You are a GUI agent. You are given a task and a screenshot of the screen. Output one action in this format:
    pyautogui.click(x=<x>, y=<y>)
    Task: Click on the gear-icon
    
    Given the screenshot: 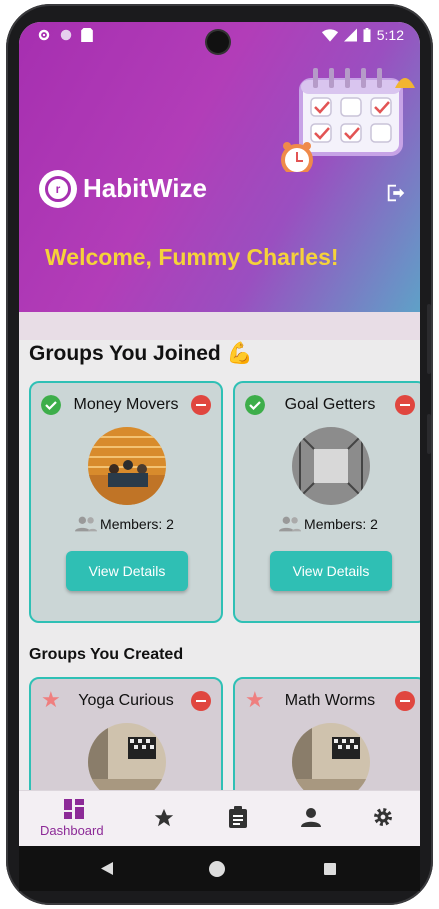 What is the action you would take?
    pyautogui.click(x=383, y=817)
    